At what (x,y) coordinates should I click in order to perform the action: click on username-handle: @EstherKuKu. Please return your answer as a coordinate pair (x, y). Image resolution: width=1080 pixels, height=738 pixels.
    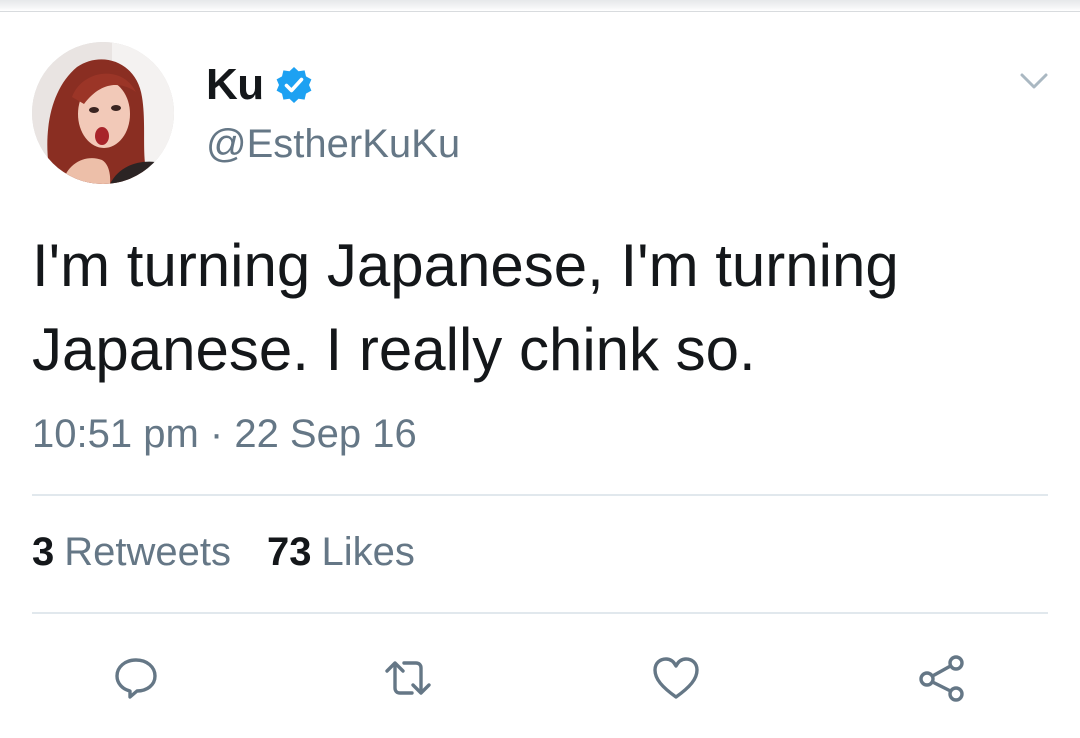
    Looking at the image, I should click on (333, 144).